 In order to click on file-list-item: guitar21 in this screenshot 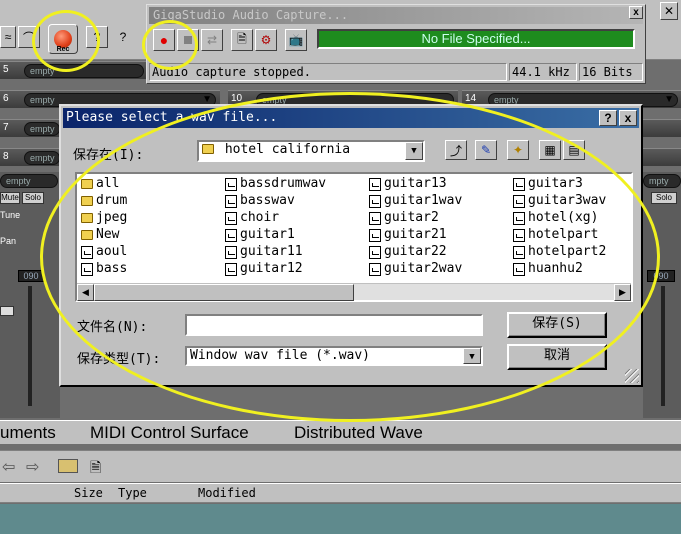, I will do `click(408, 235)`.